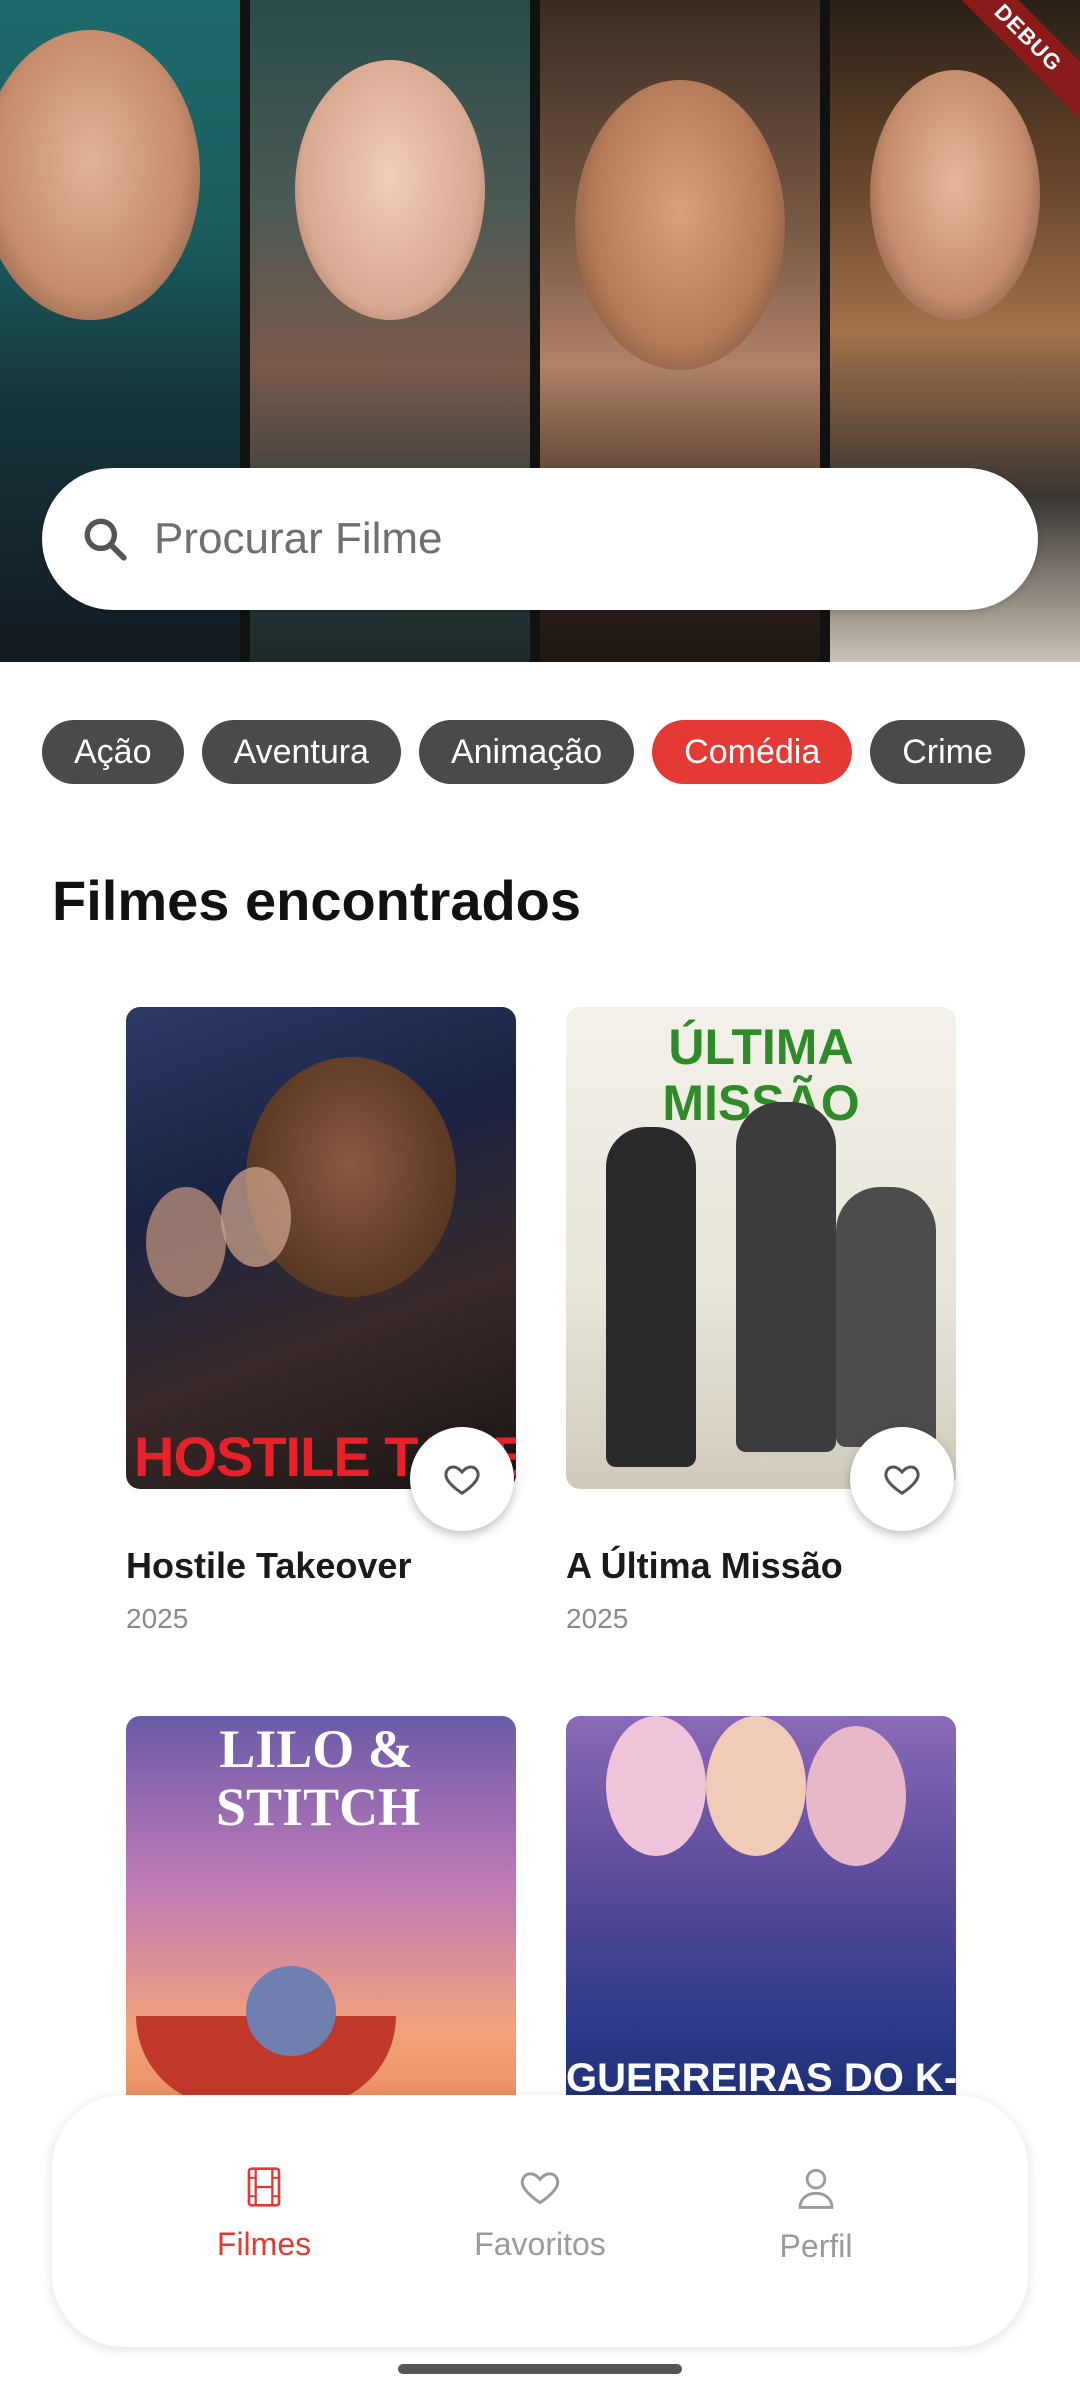 The height and width of the screenshot is (2400, 1080). What do you see at coordinates (264, 2187) in the screenshot?
I see `film-icon` at bounding box center [264, 2187].